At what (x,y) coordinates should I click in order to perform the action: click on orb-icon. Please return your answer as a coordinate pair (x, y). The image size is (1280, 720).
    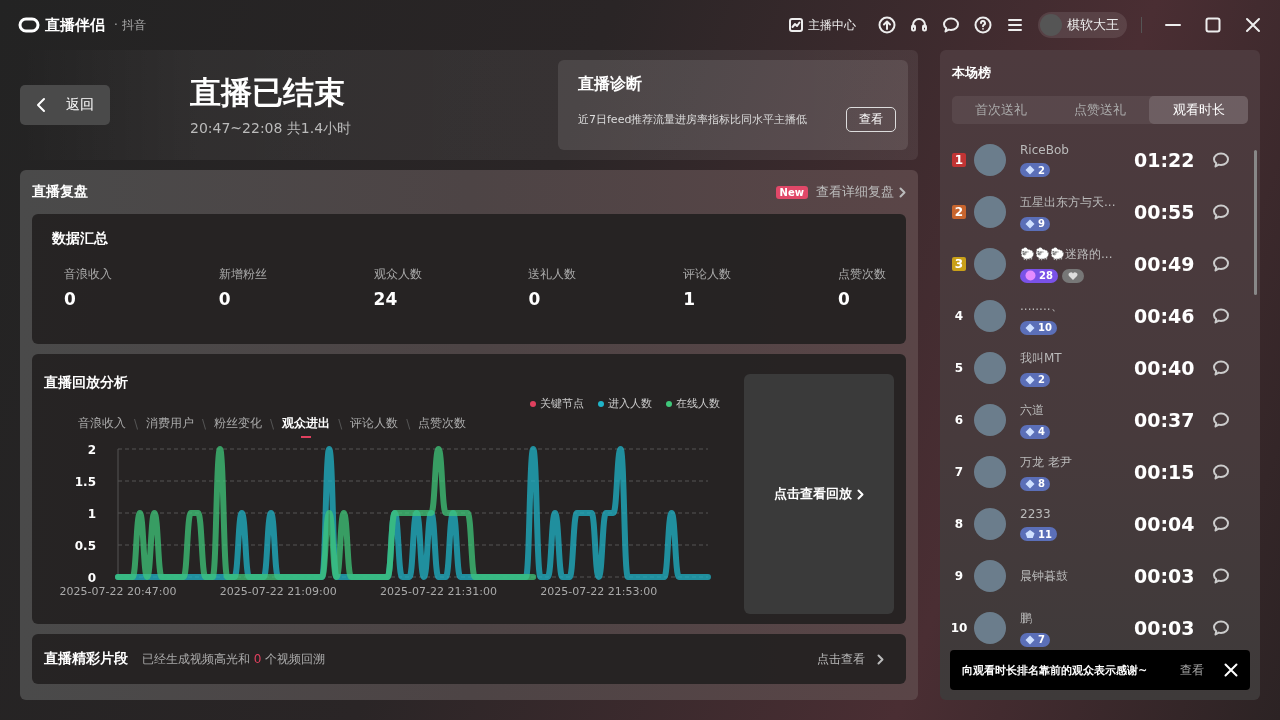
    Looking at the image, I should click on (1030, 275).